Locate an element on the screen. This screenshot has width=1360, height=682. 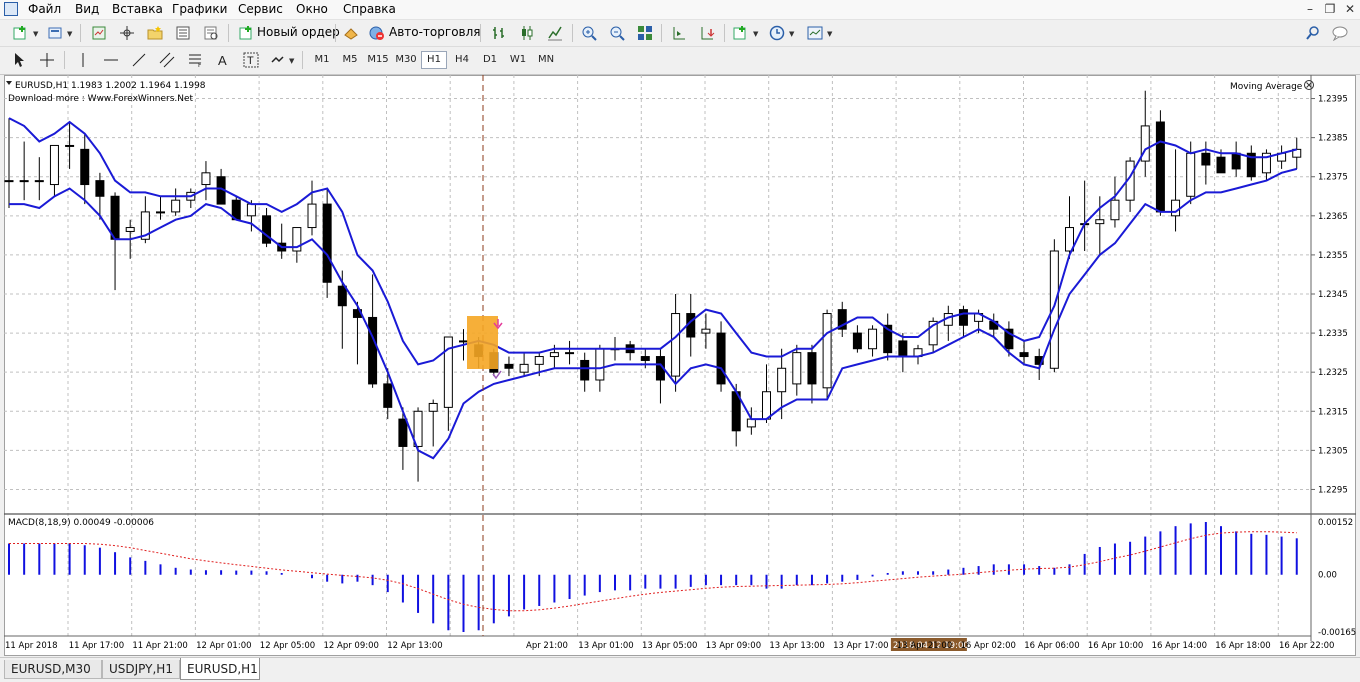
fibonacci-icon: F is located at coordinates (195, 60).